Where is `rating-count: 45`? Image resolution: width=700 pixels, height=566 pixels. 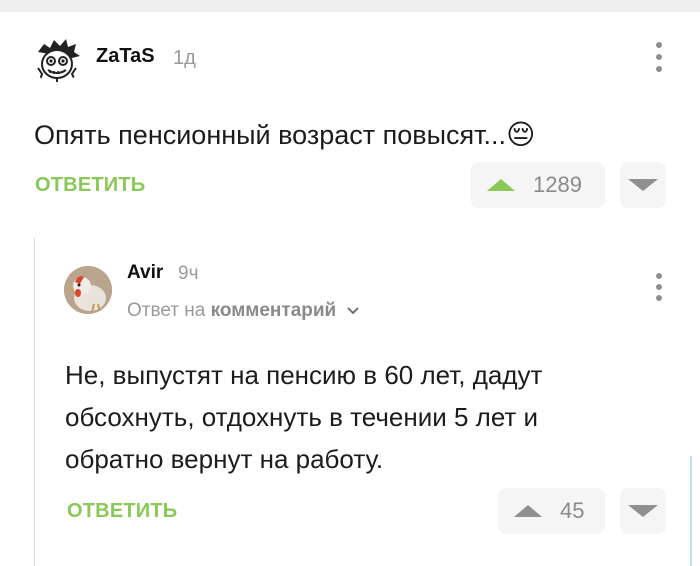
rating-count: 45 is located at coordinates (572, 510).